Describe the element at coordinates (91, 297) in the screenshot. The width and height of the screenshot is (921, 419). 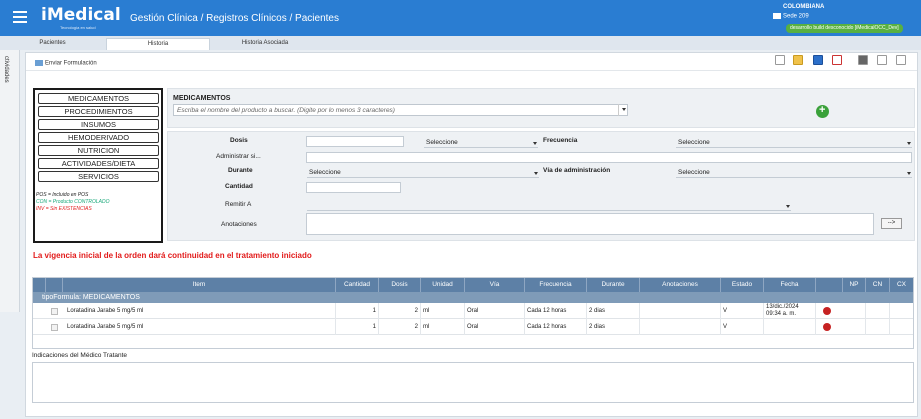
I see `group-label: tipoFormula: MEDICAMENTOS` at that location.